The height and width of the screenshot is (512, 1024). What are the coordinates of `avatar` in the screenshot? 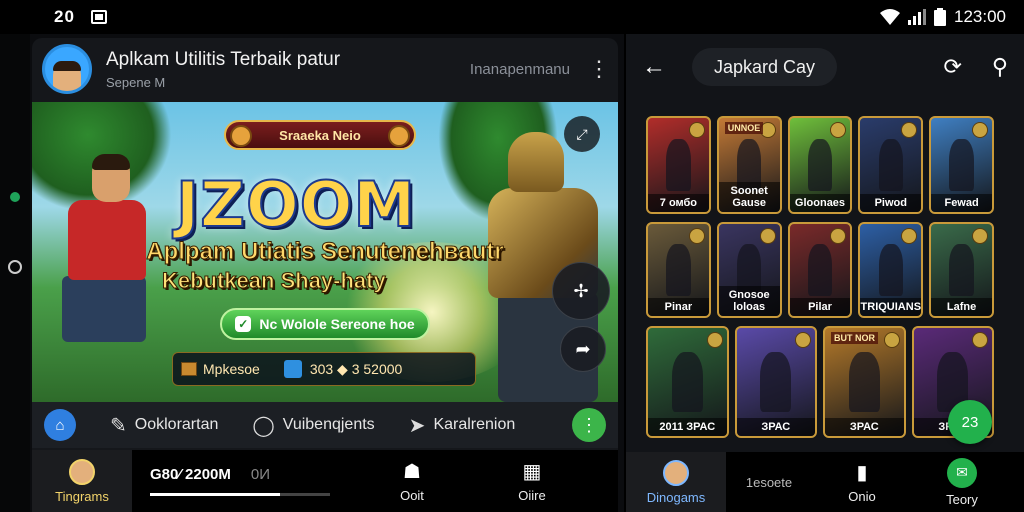 It's located at (67, 69).